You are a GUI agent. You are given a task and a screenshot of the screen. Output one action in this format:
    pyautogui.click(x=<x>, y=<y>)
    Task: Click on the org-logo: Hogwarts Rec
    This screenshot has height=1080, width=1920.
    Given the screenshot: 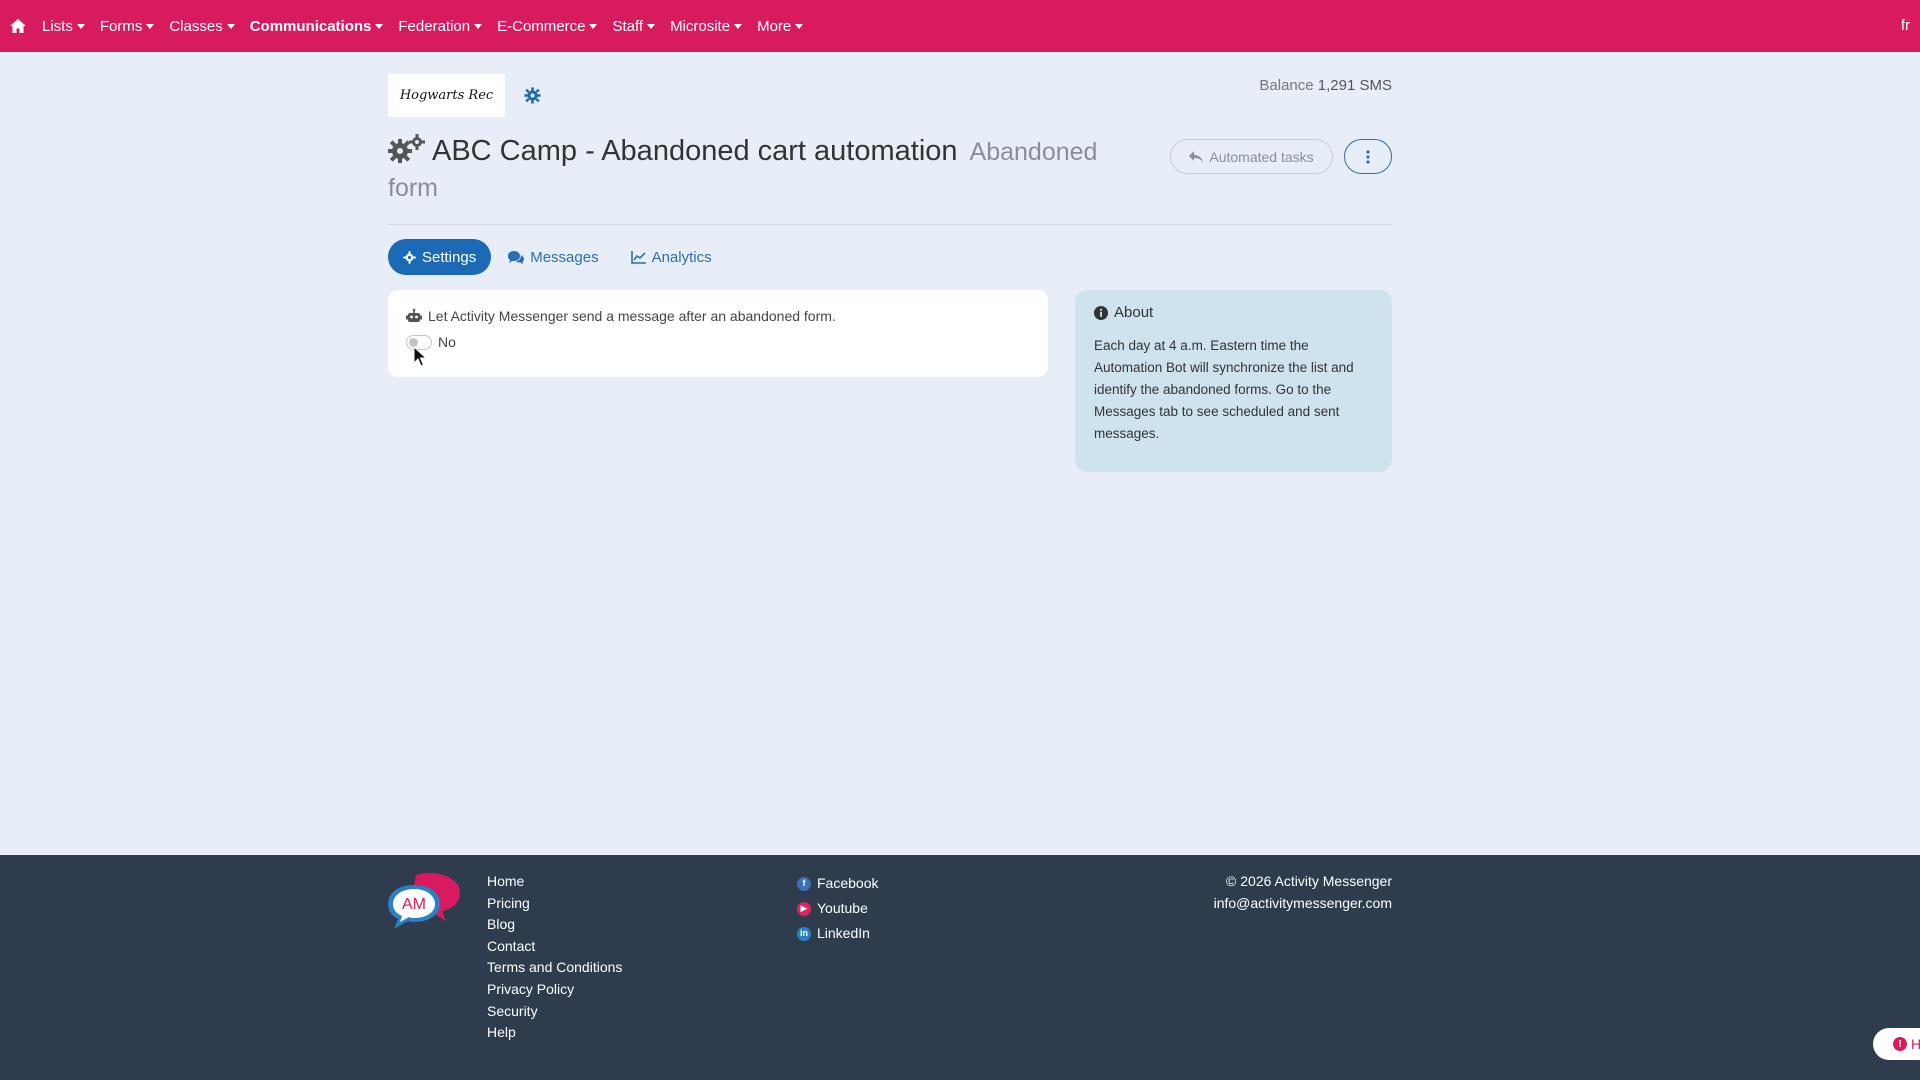 What is the action you would take?
    pyautogui.click(x=446, y=95)
    